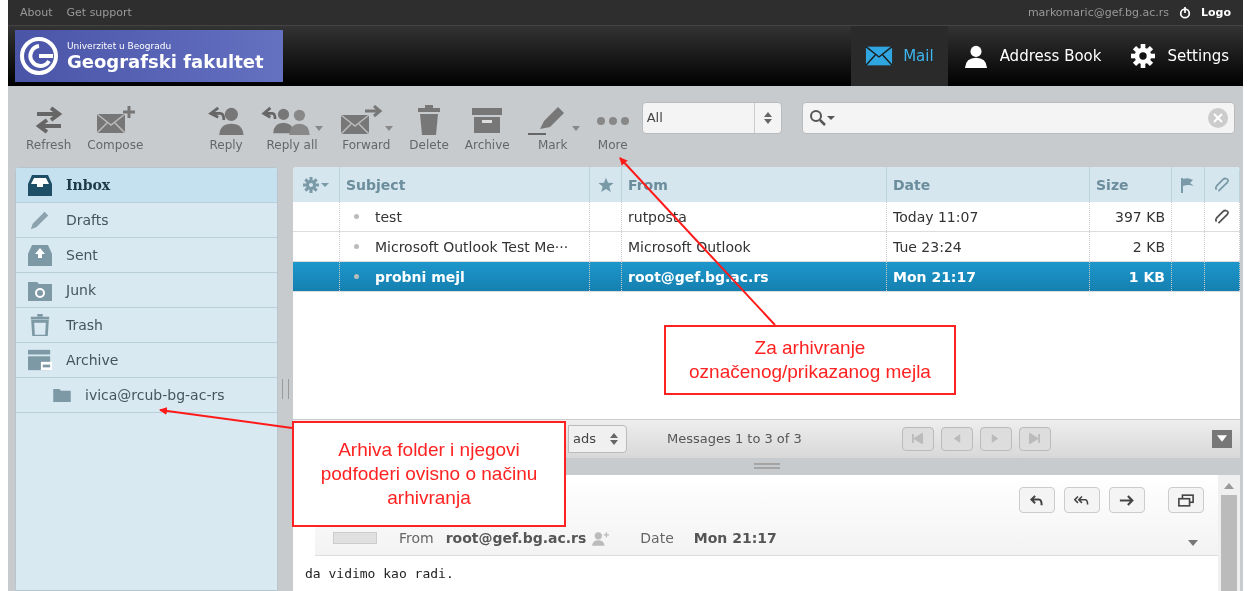 This screenshot has width=1250, height=591. I want to click on toolbar-button: More, so click(612, 126).